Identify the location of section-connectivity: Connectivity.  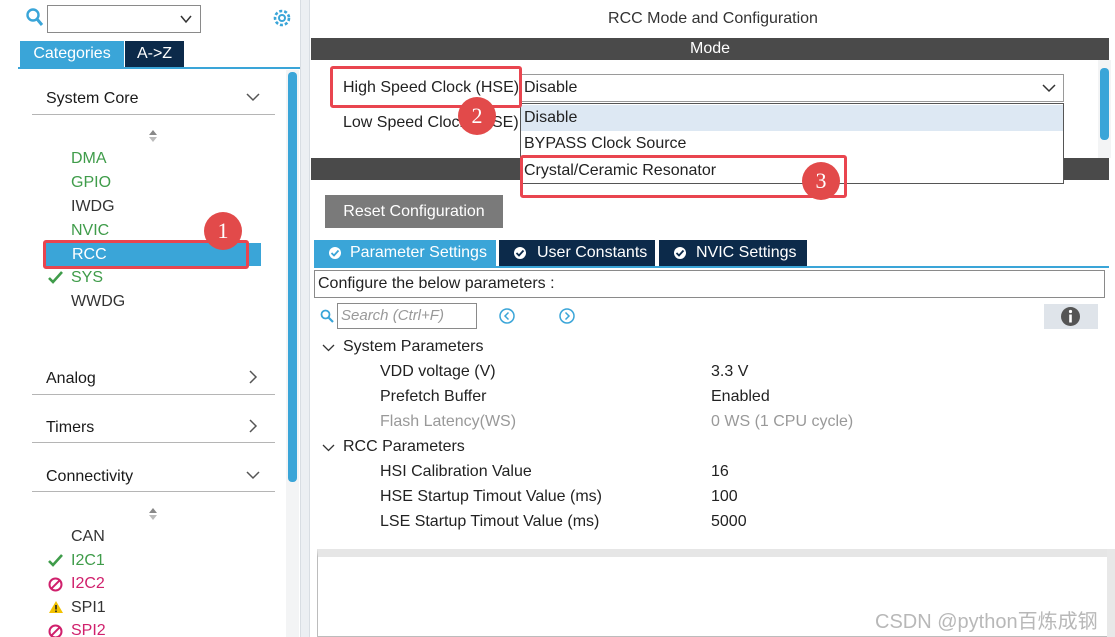
(89, 477).